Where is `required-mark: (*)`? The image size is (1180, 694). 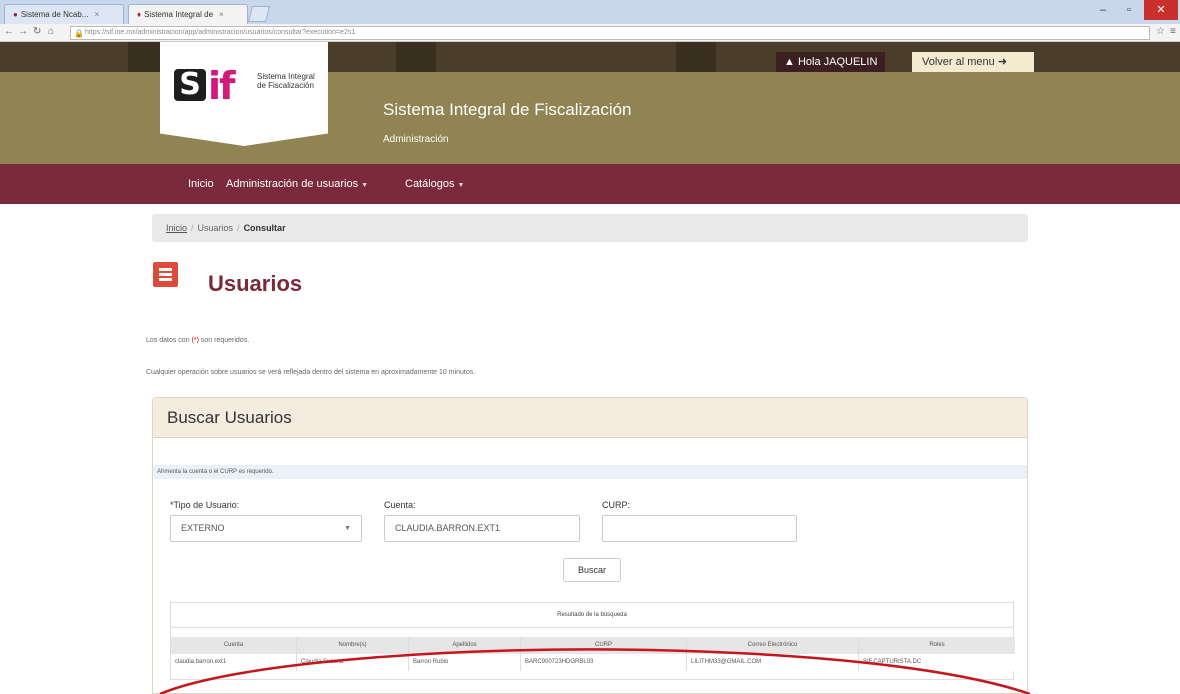
required-mark: (*) is located at coordinates (195, 340).